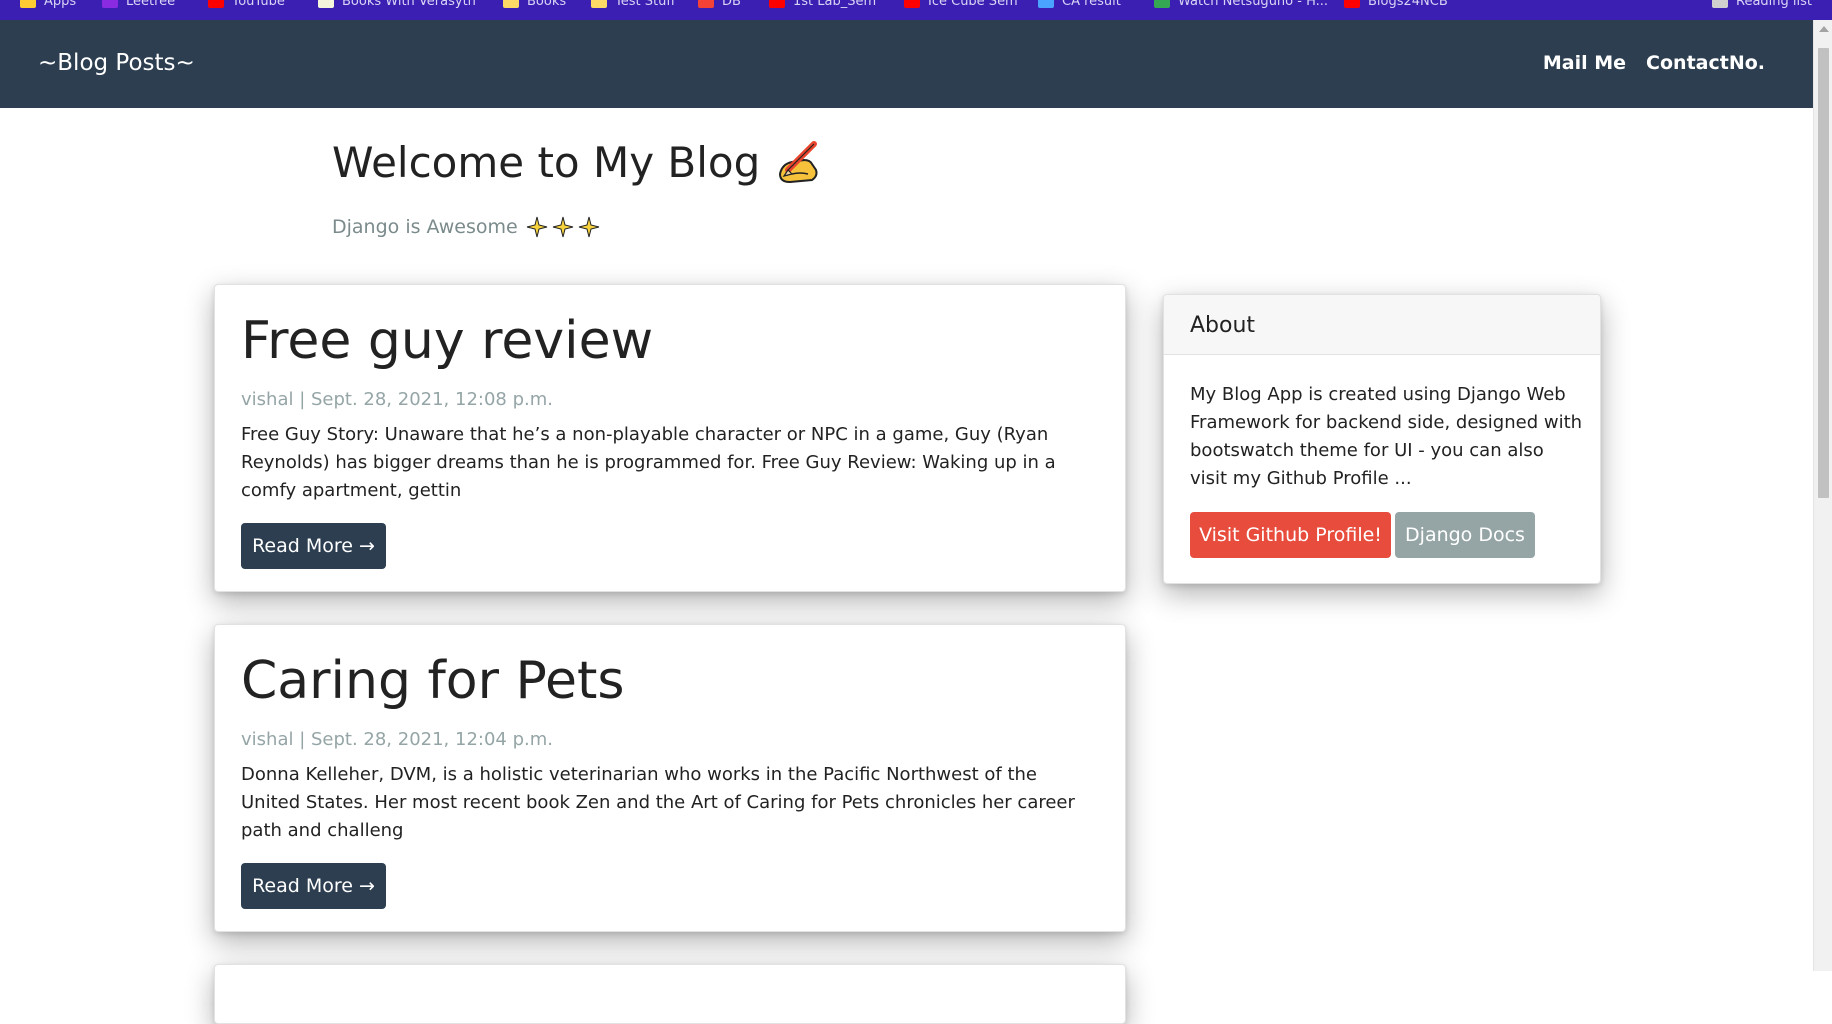 The width and height of the screenshot is (1832, 1024). What do you see at coordinates (1823, 273) in the screenshot?
I see `scroll-thumb` at bounding box center [1823, 273].